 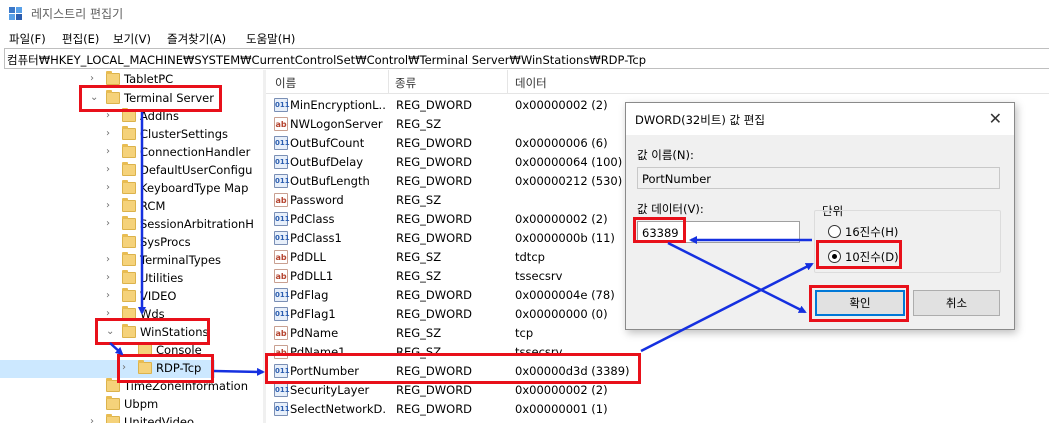 I want to click on dec-radio-label: 10진수(D), so click(x=872, y=257).